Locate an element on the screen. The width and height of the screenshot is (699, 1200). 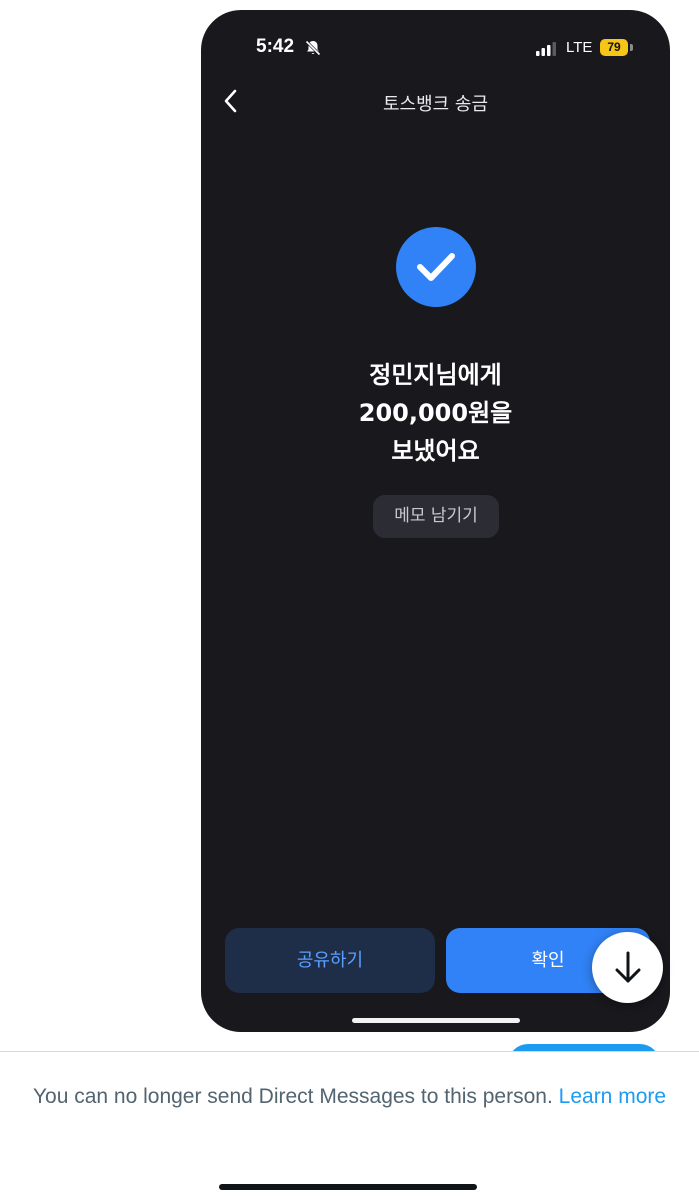
bell-slash-icon is located at coordinates (313, 48).